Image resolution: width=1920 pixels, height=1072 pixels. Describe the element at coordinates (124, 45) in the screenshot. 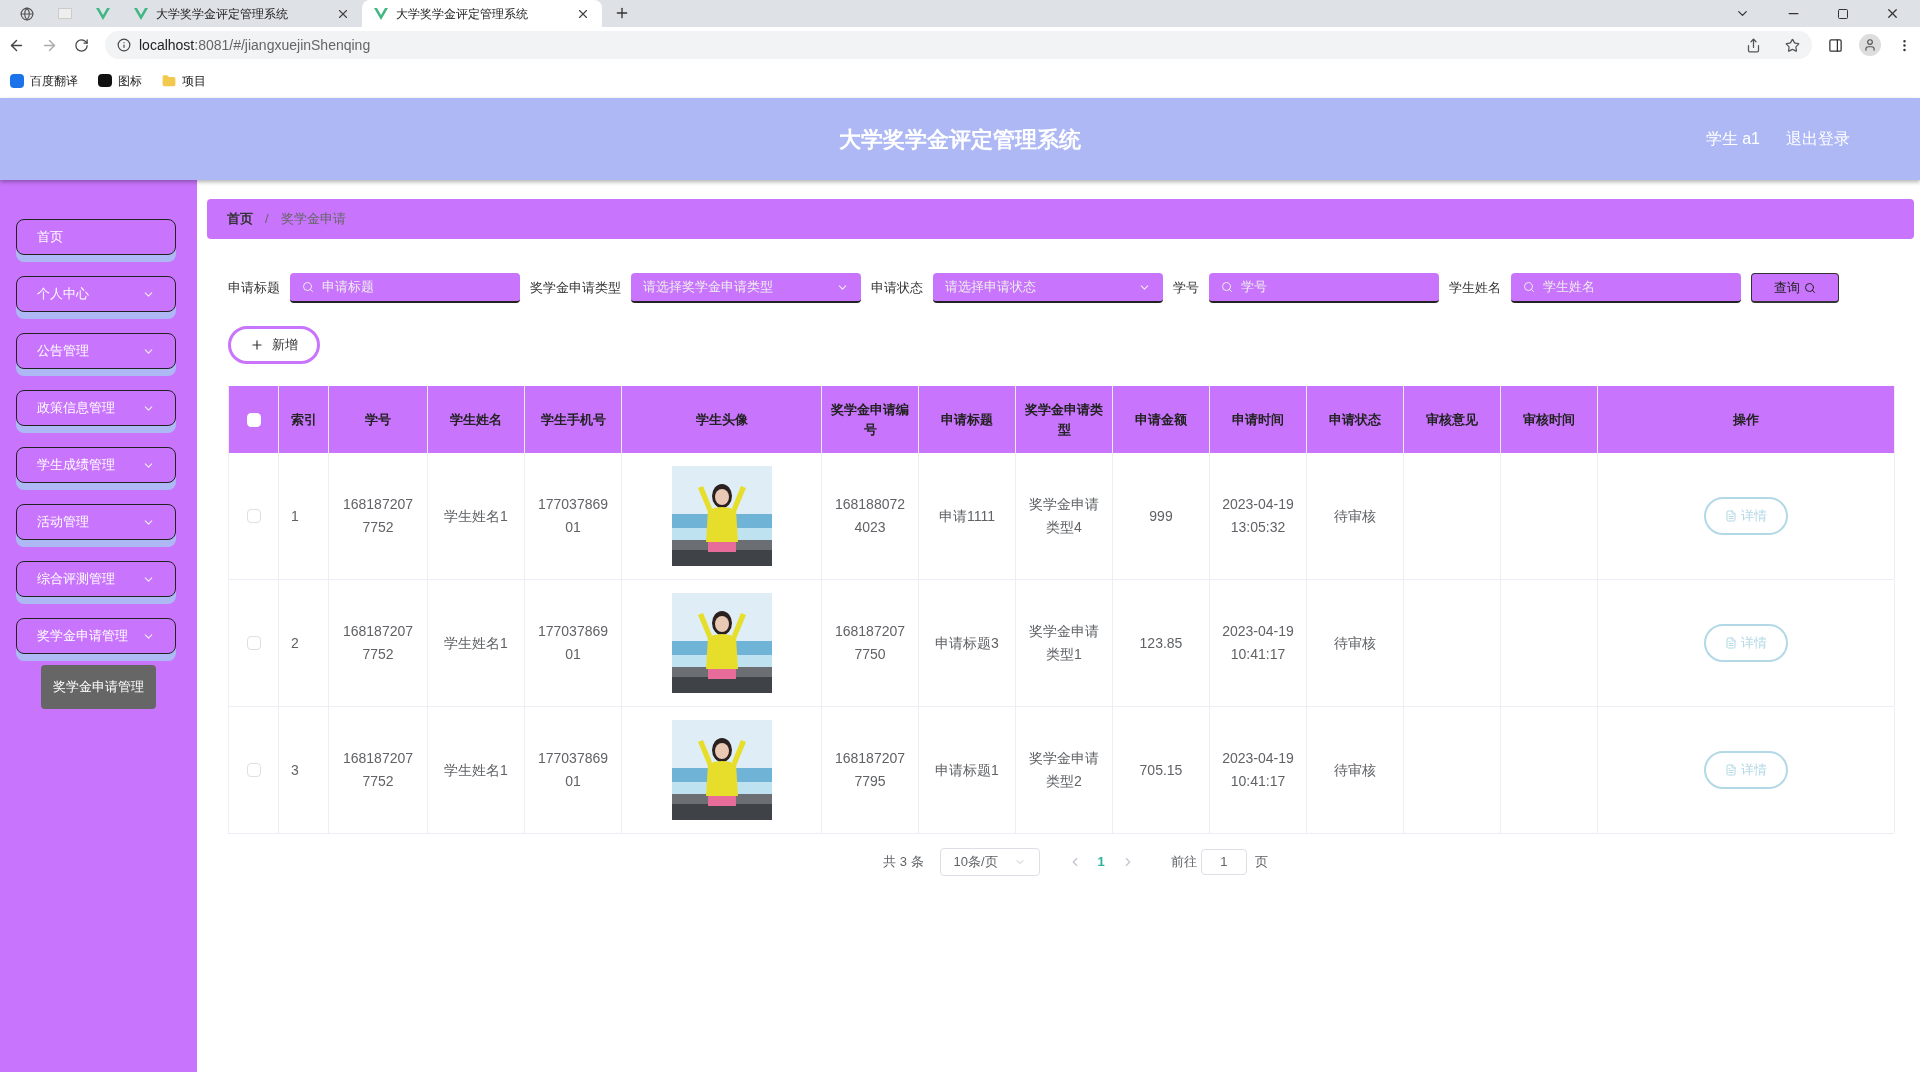

I see `info-icon` at that location.